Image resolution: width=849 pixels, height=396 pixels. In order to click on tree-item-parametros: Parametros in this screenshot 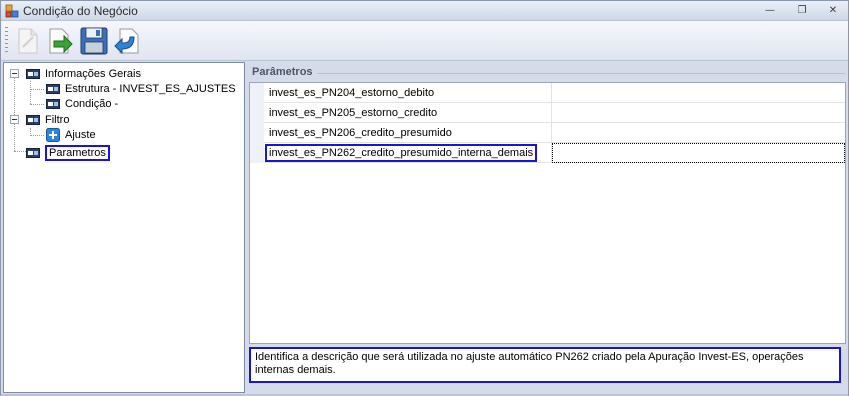, I will do `click(68, 152)`.